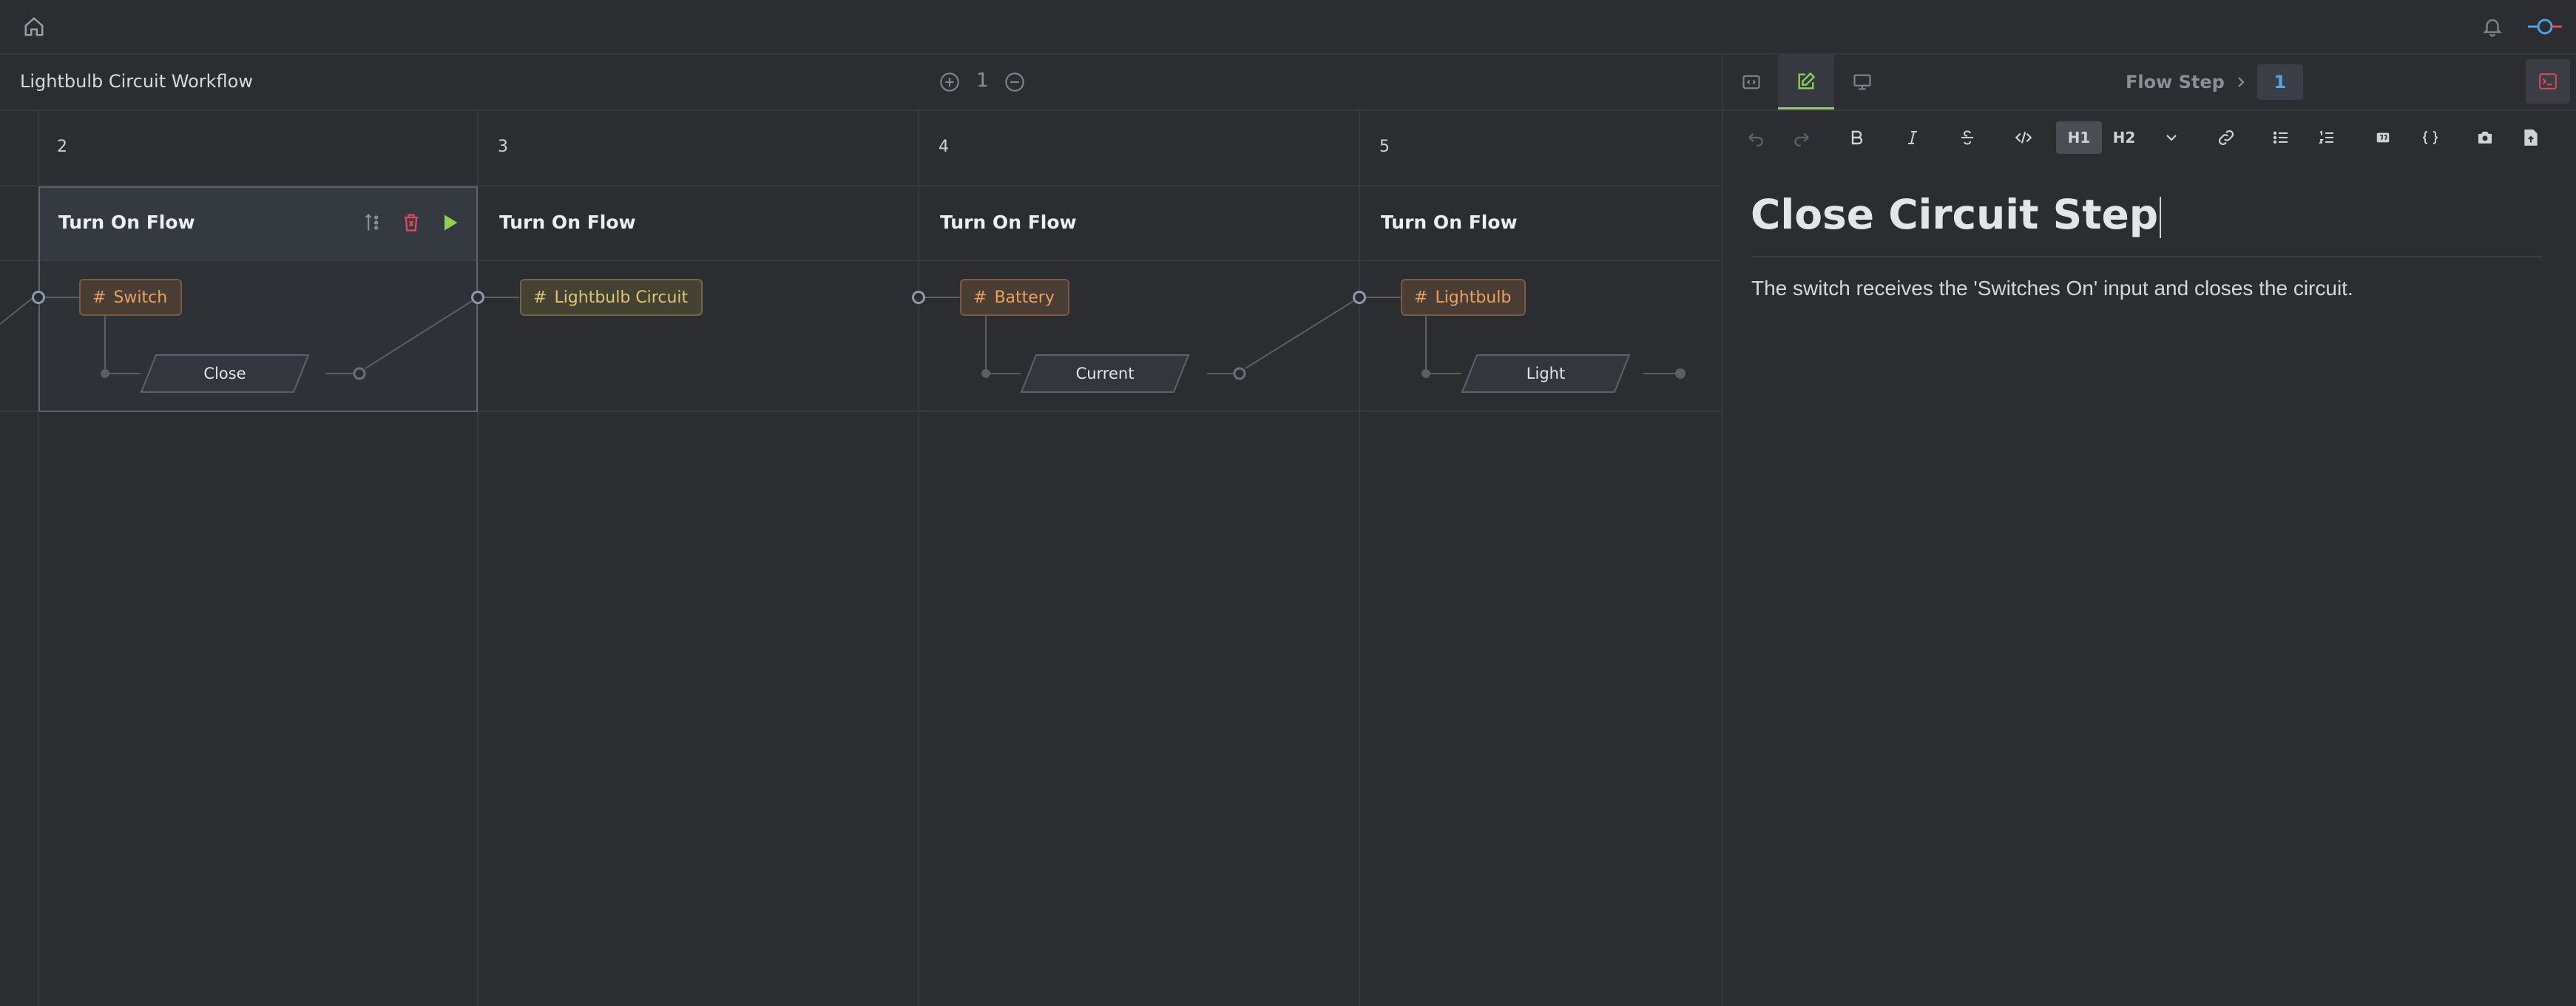 This screenshot has width=2576, height=1006. I want to click on action-node: Current, so click(1105, 374).